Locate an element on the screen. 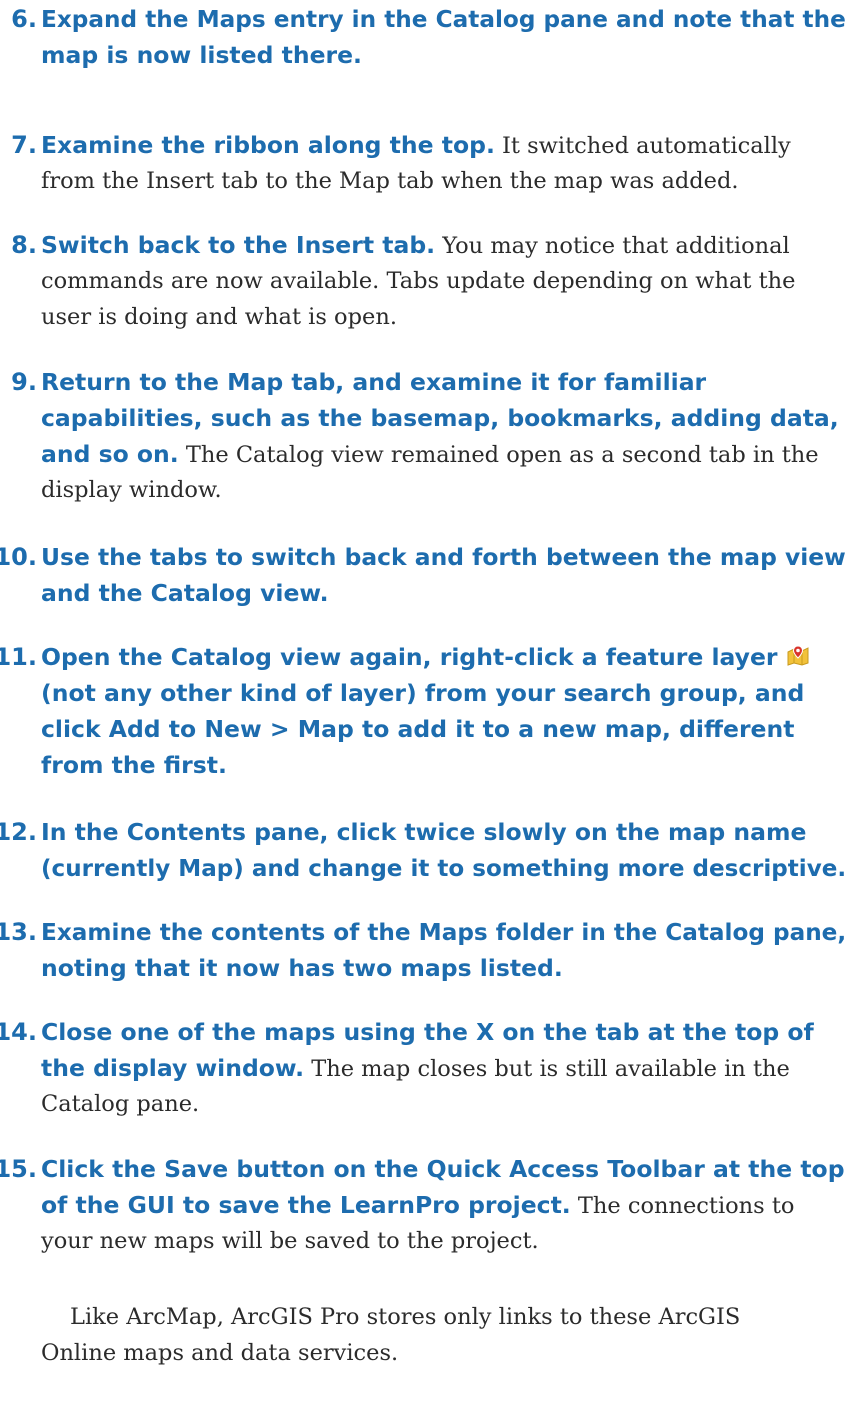  step-instruction: from the first. is located at coordinates (134, 765).